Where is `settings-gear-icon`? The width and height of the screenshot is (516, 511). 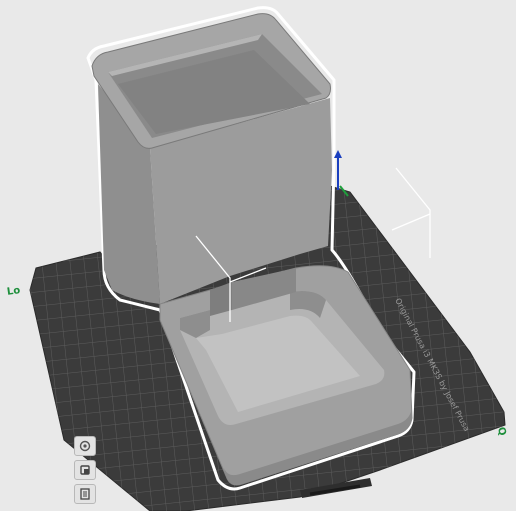
settings-gear-icon is located at coordinates (85, 446).